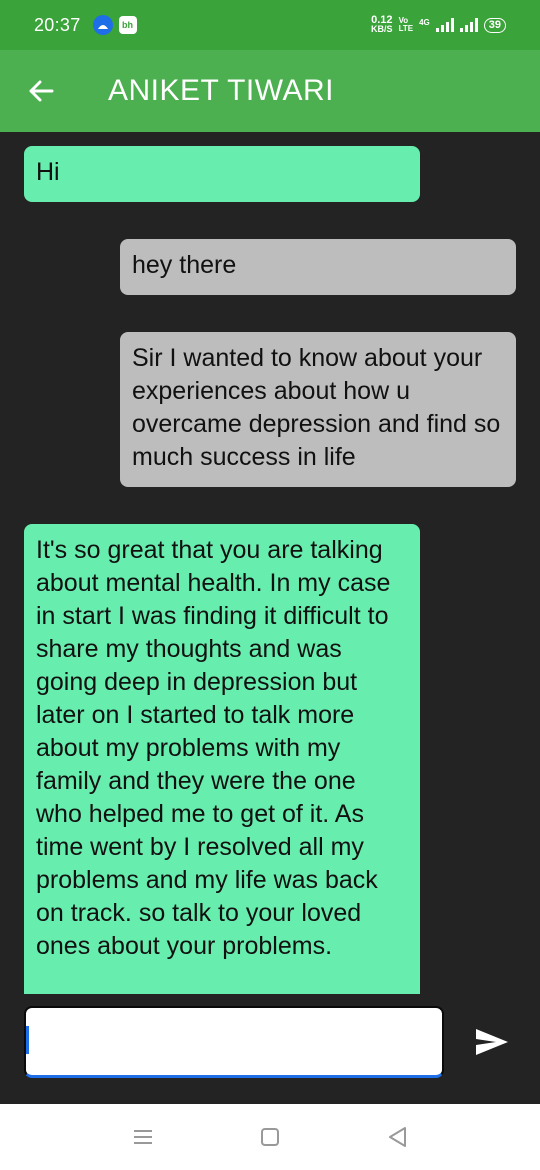  I want to click on home-button, so click(270, 1137).